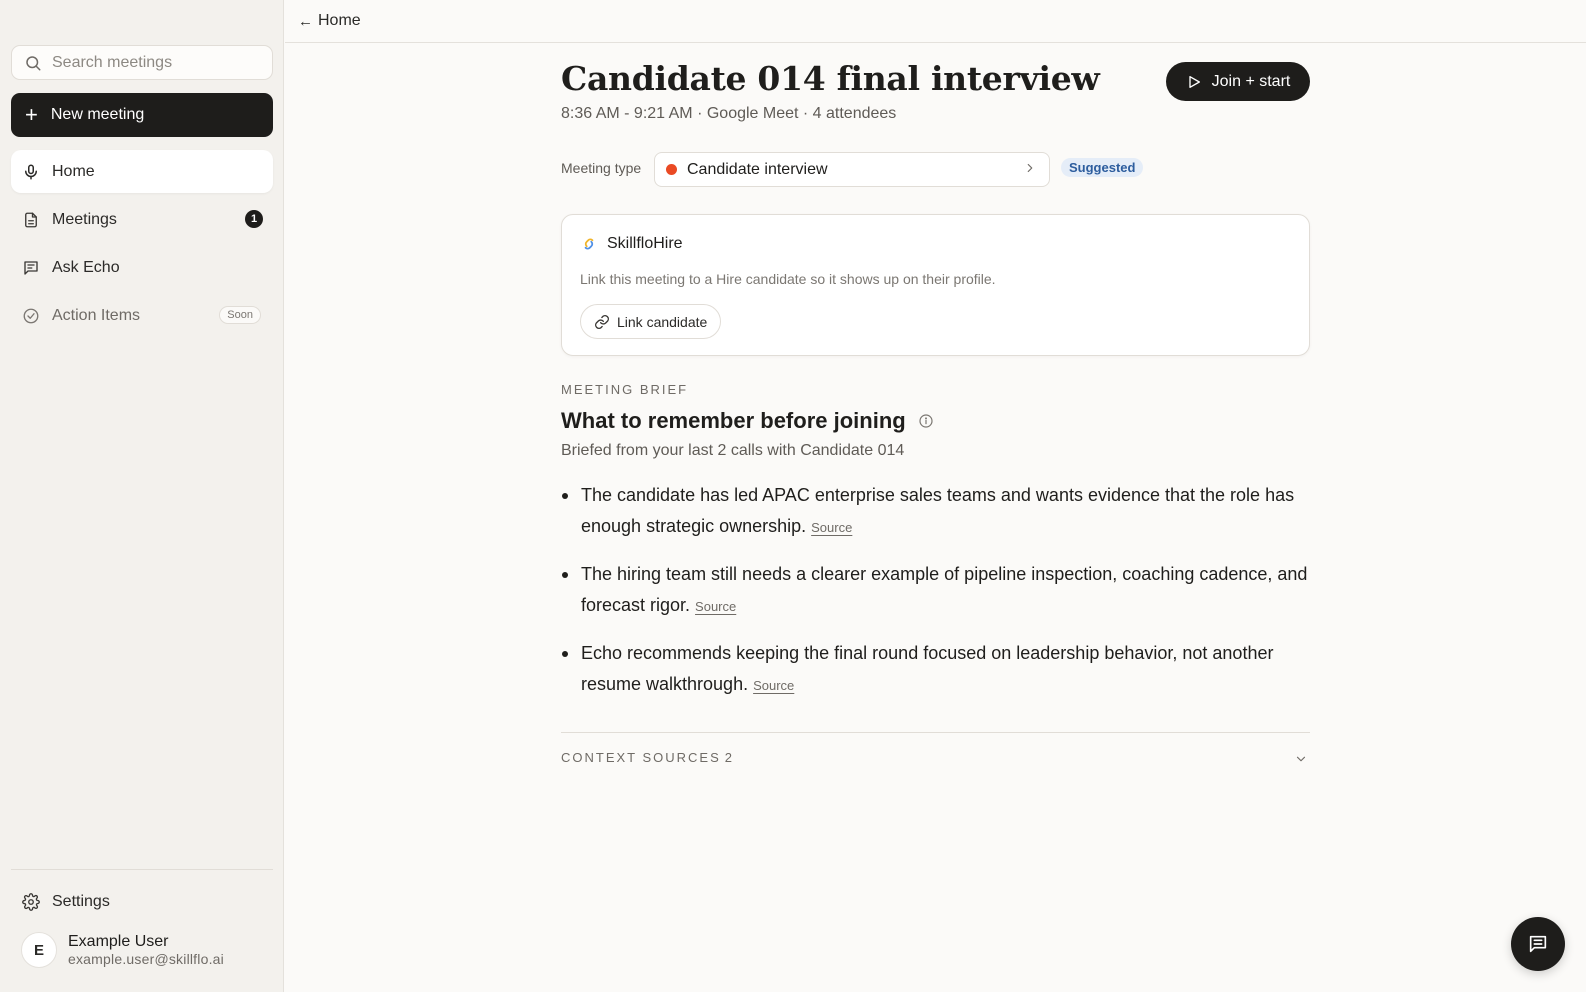  What do you see at coordinates (305, 21) in the screenshot?
I see `arrow-left-icon: ←` at bounding box center [305, 21].